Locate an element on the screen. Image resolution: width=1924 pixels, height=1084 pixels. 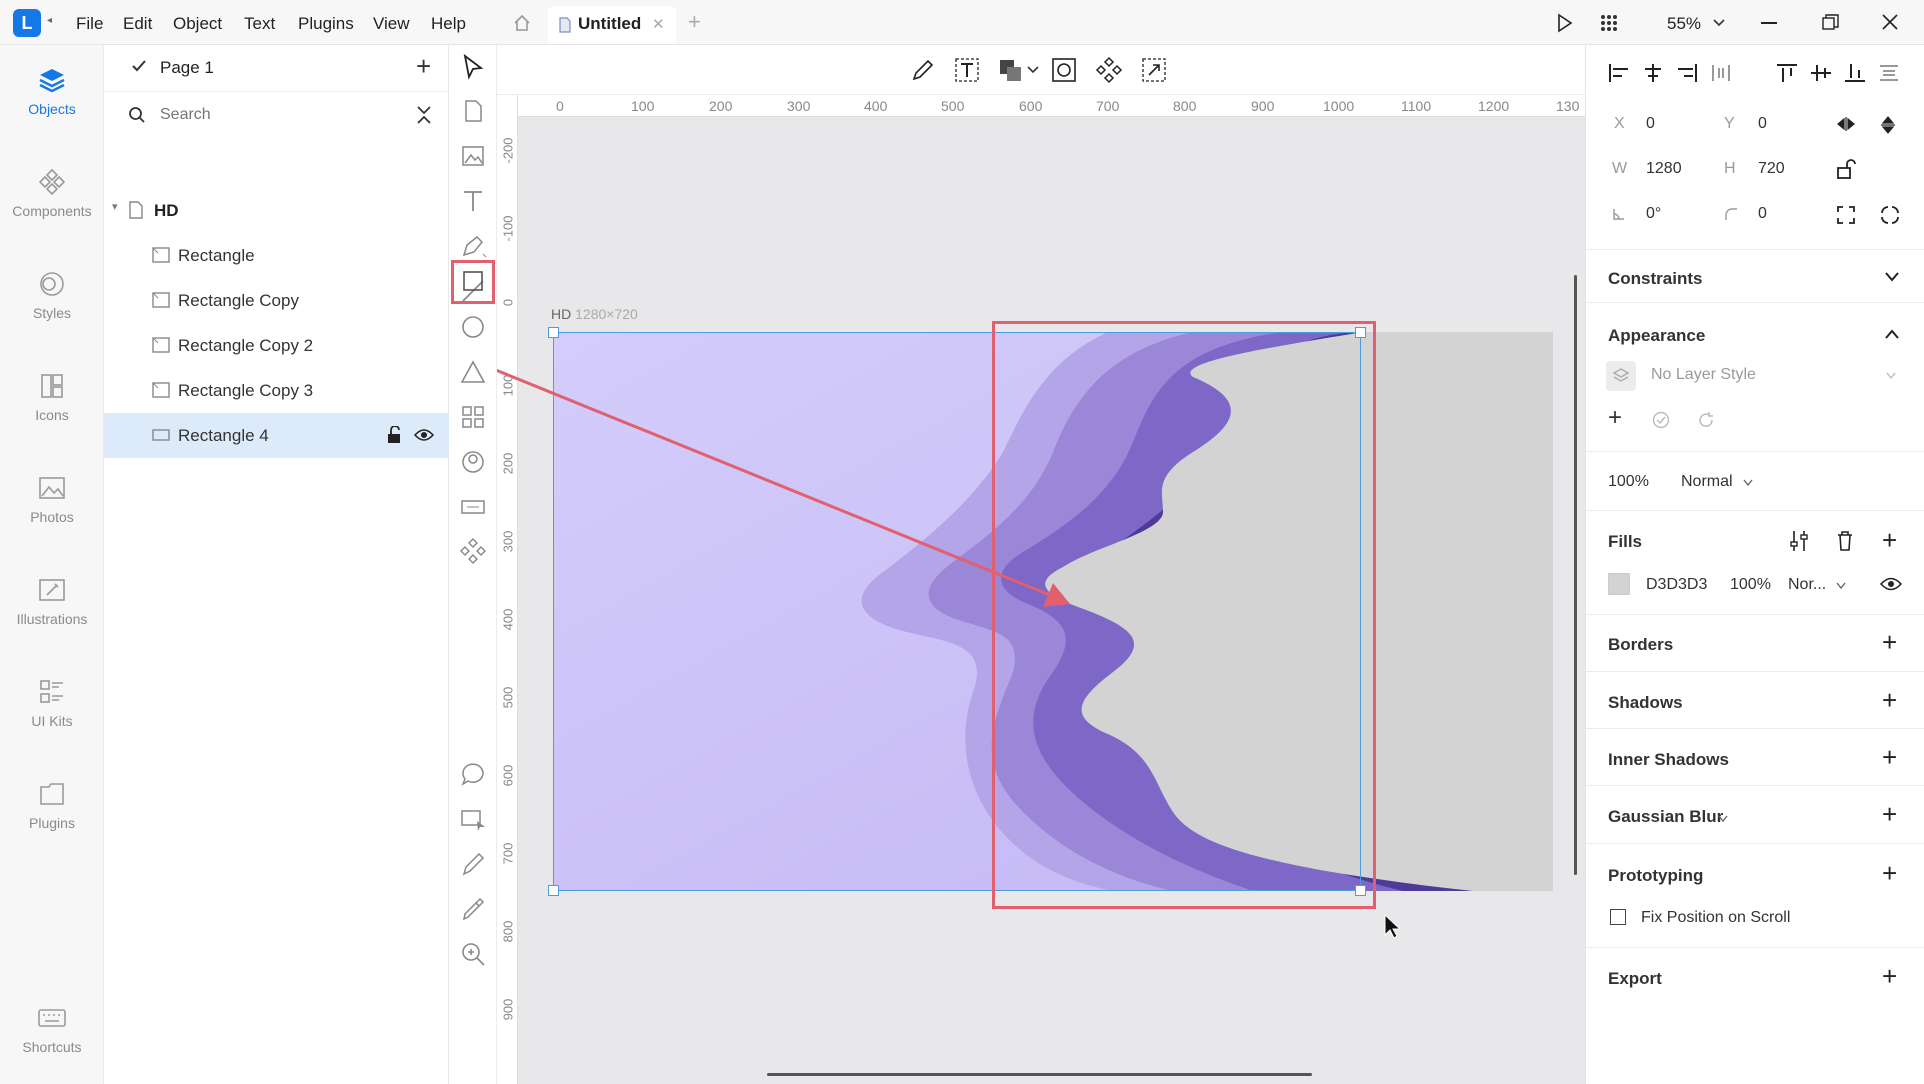
minimize-icon is located at coordinates (1769, 23).